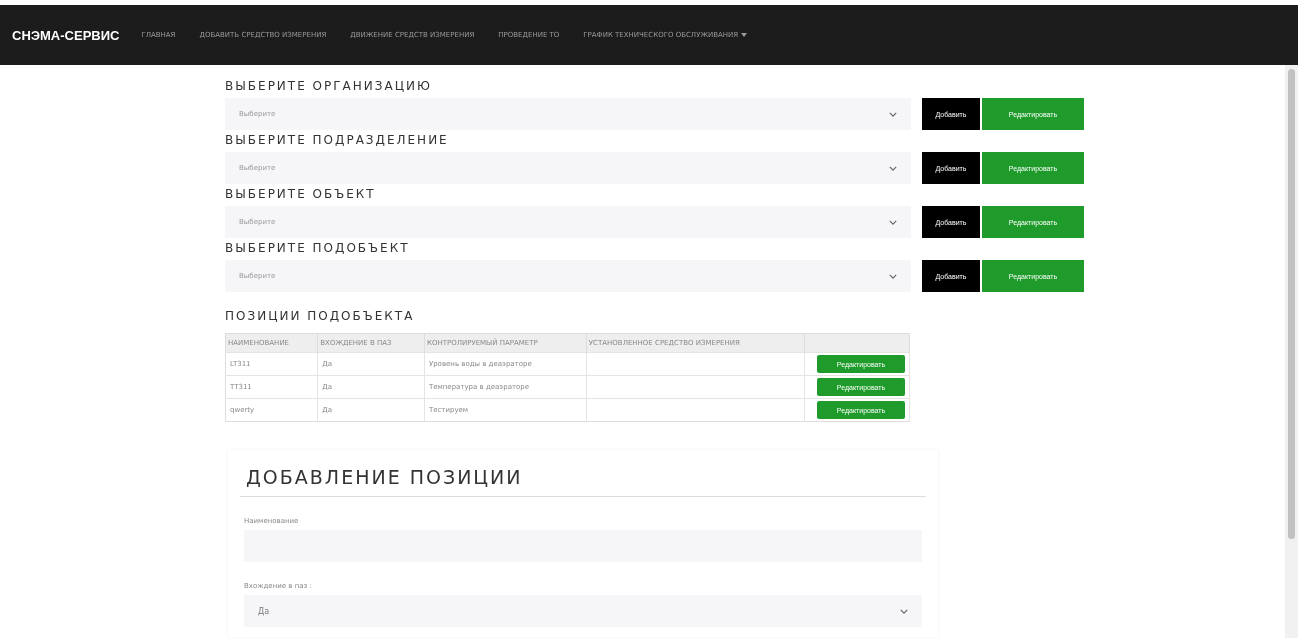  I want to click on brand-logo: СНЭМА-СЕРВИС, so click(66, 35).